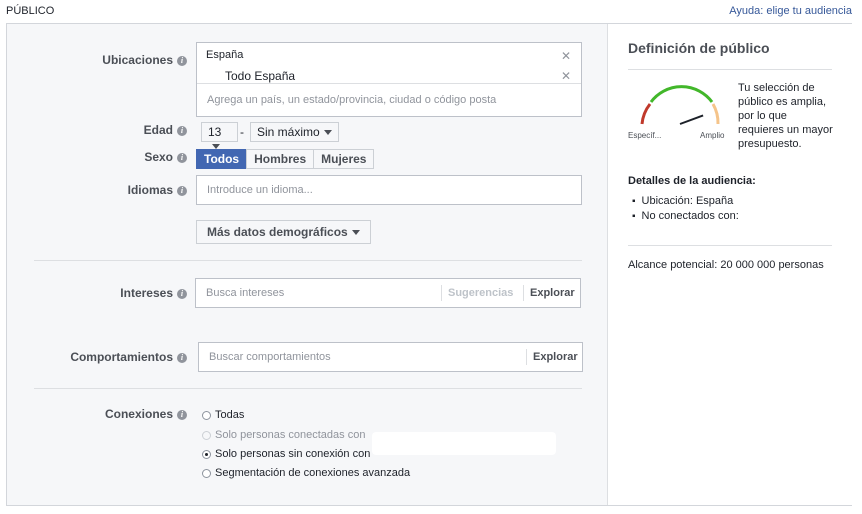  I want to click on suggestions-button: Sugerencias, so click(480, 293).